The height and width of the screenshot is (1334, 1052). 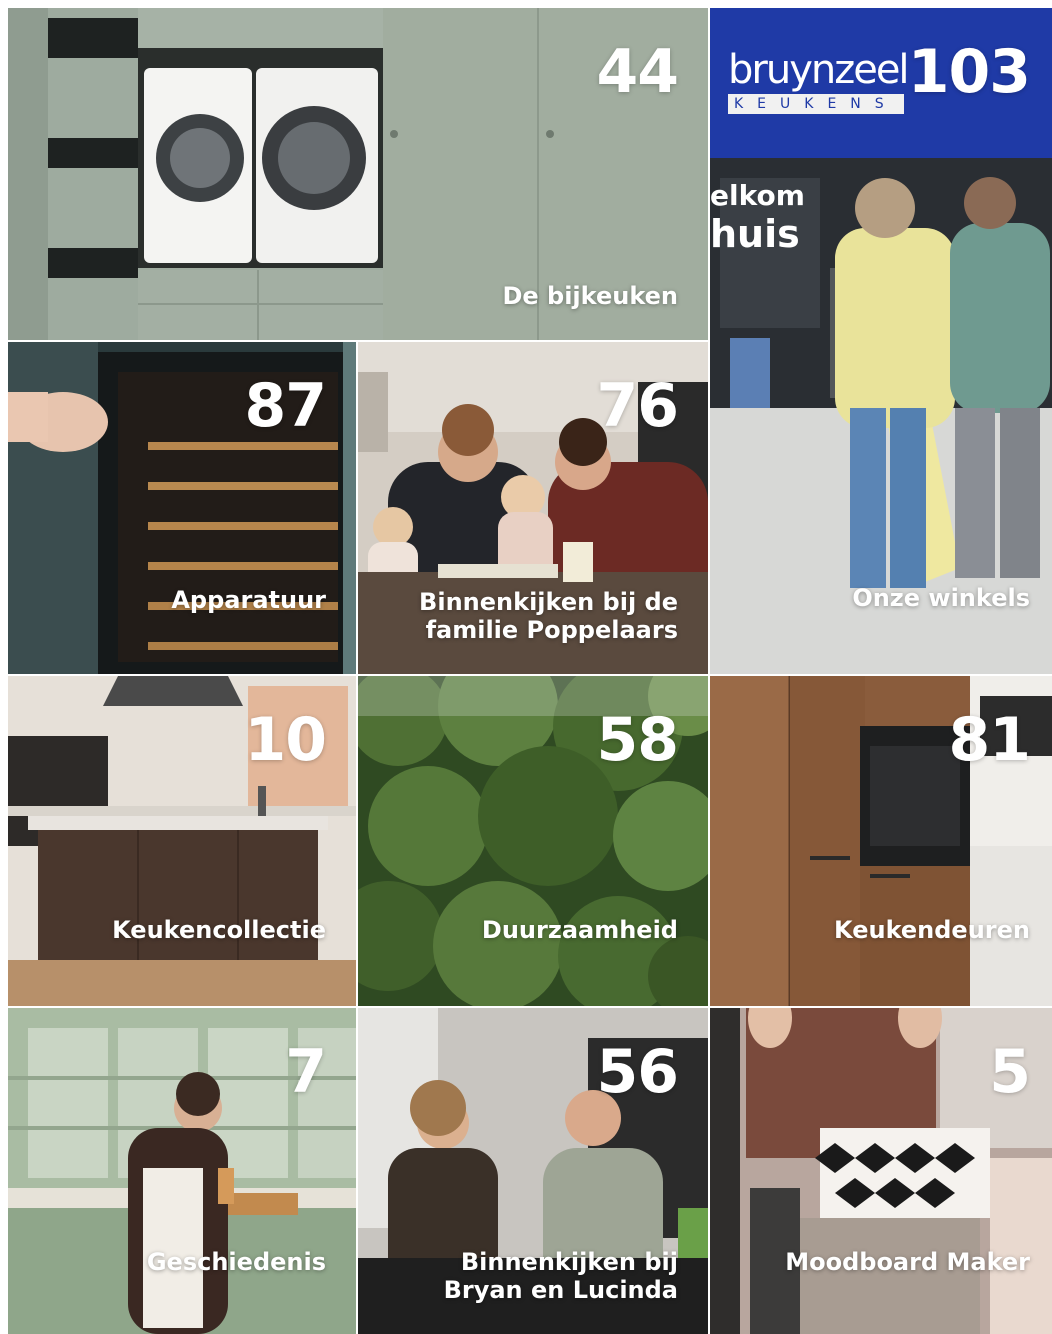 I want to click on tile-number: 56, so click(x=637, y=1072).